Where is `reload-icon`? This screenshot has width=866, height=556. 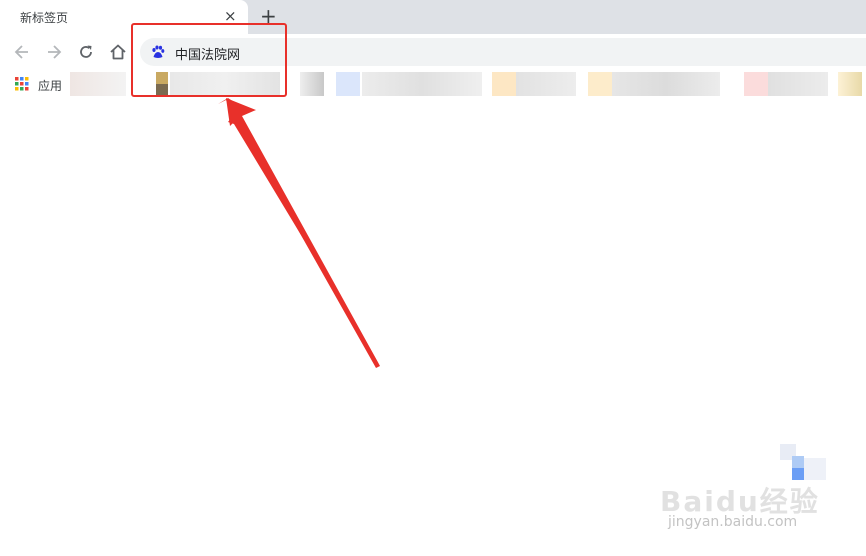
reload-icon is located at coordinates (86, 52).